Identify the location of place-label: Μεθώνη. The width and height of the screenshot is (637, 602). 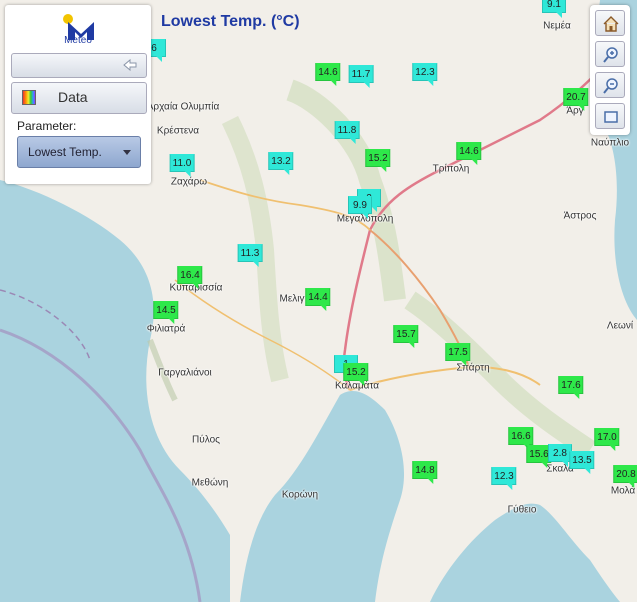
(210, 483).